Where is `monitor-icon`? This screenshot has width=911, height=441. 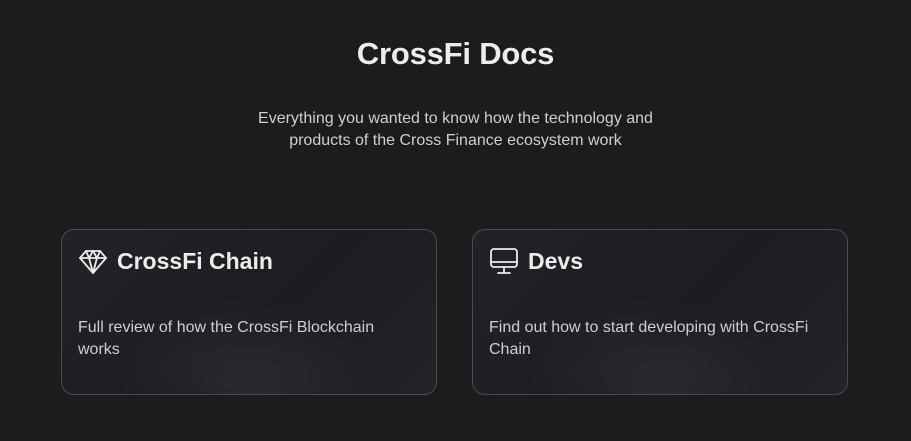 monitor-icon is located at coordinates (504, 261).